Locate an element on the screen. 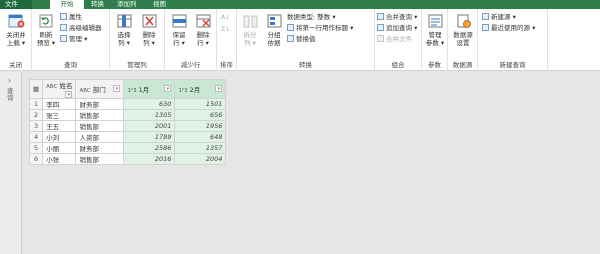 This screenshot has height=254, width=600. replace-icon is located at coordinates (290, 38).